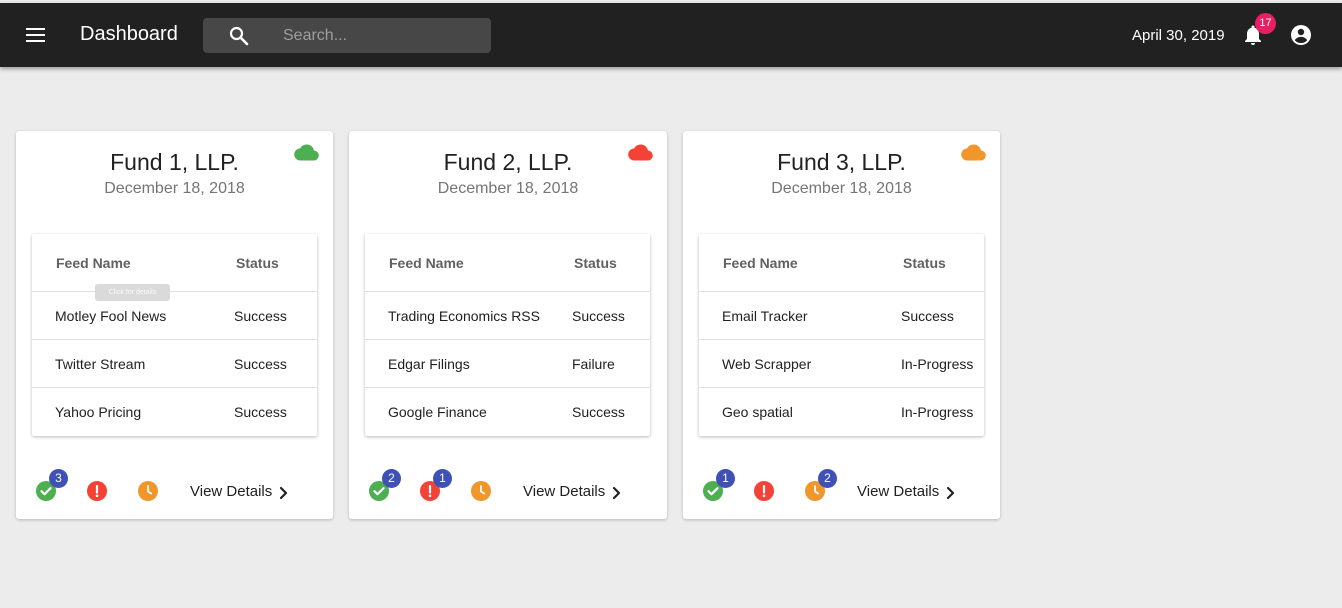  I want to click on feed-name-cell: Google Finance, so click(437, 412).